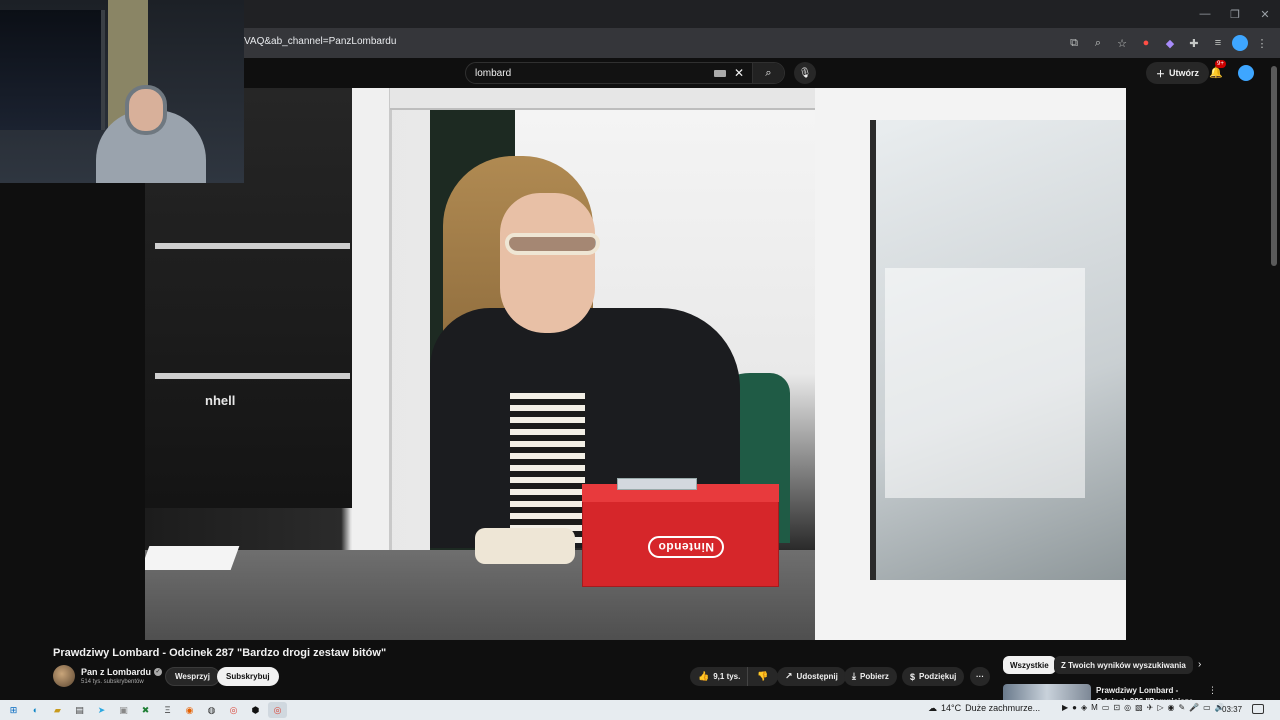 The width and height of the screenshot is (1280, 720). Describe the element at coordinates (1274, 166) in the screenshot. I see `page-scrollbar` at that location.